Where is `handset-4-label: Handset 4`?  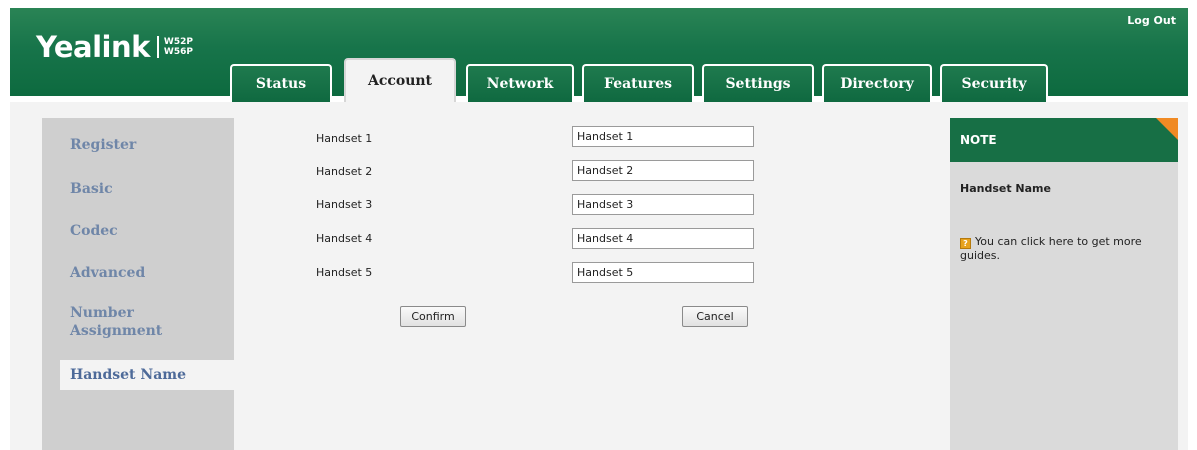 handset-4-label: Handset 4 is located at coordinates (344, 238).